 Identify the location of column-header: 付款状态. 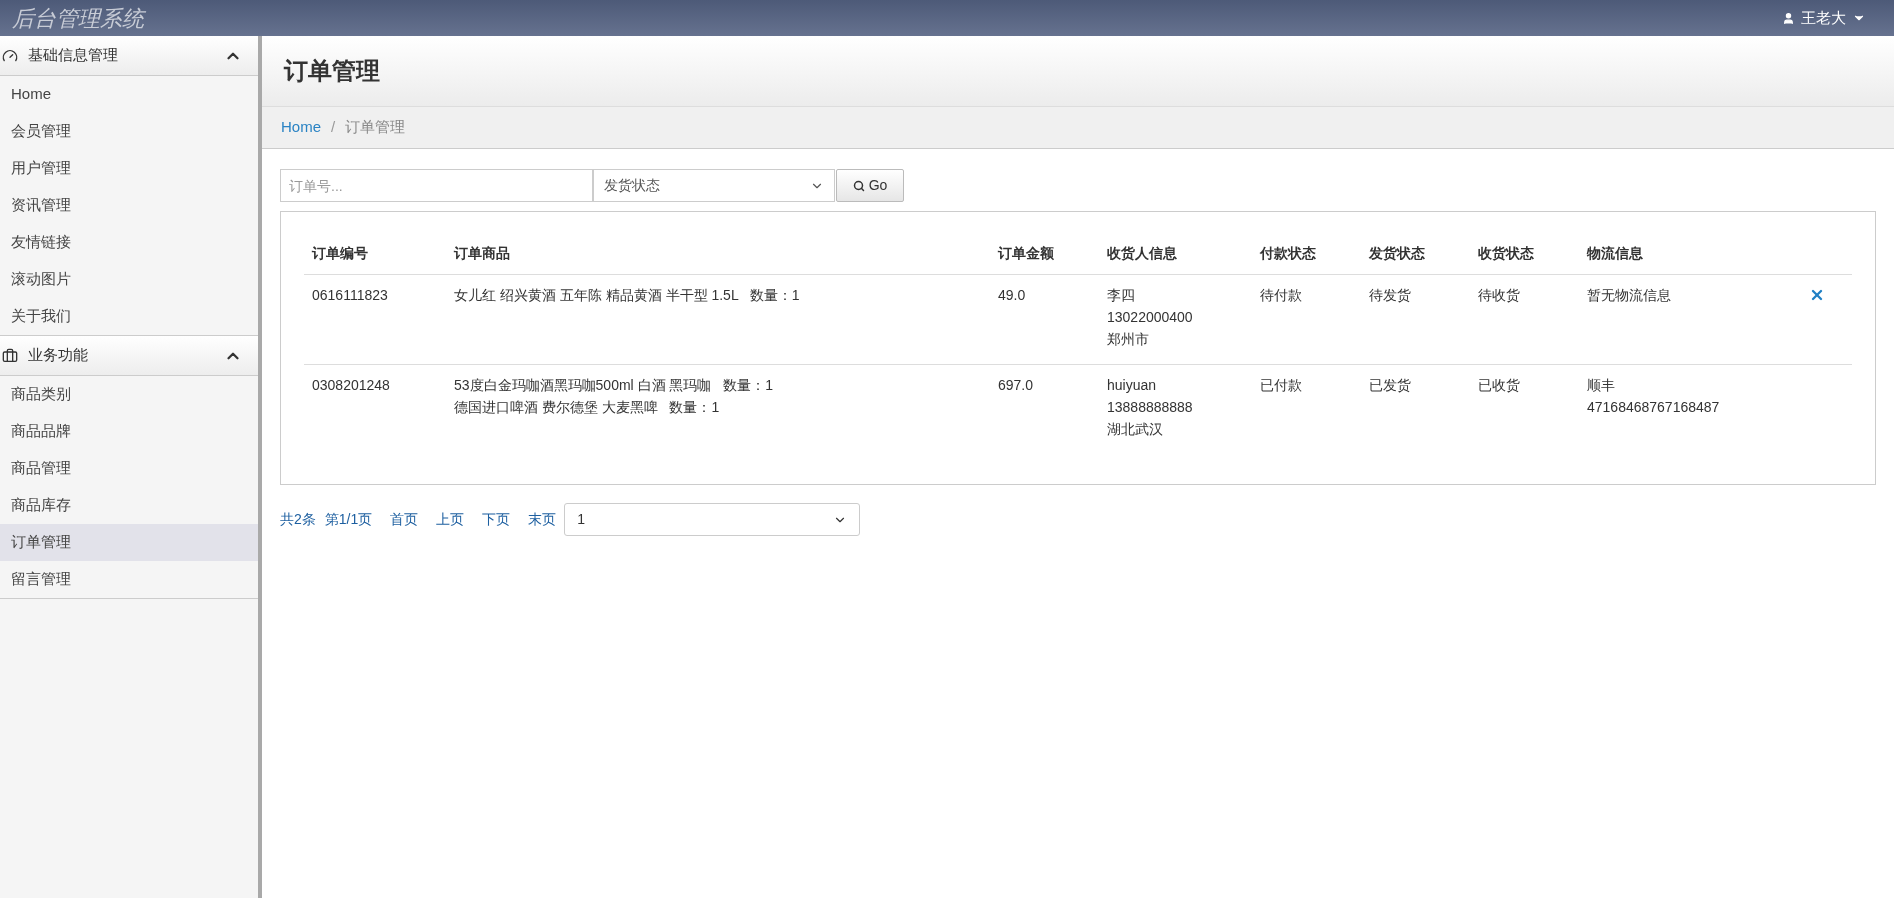
(1306, 254).